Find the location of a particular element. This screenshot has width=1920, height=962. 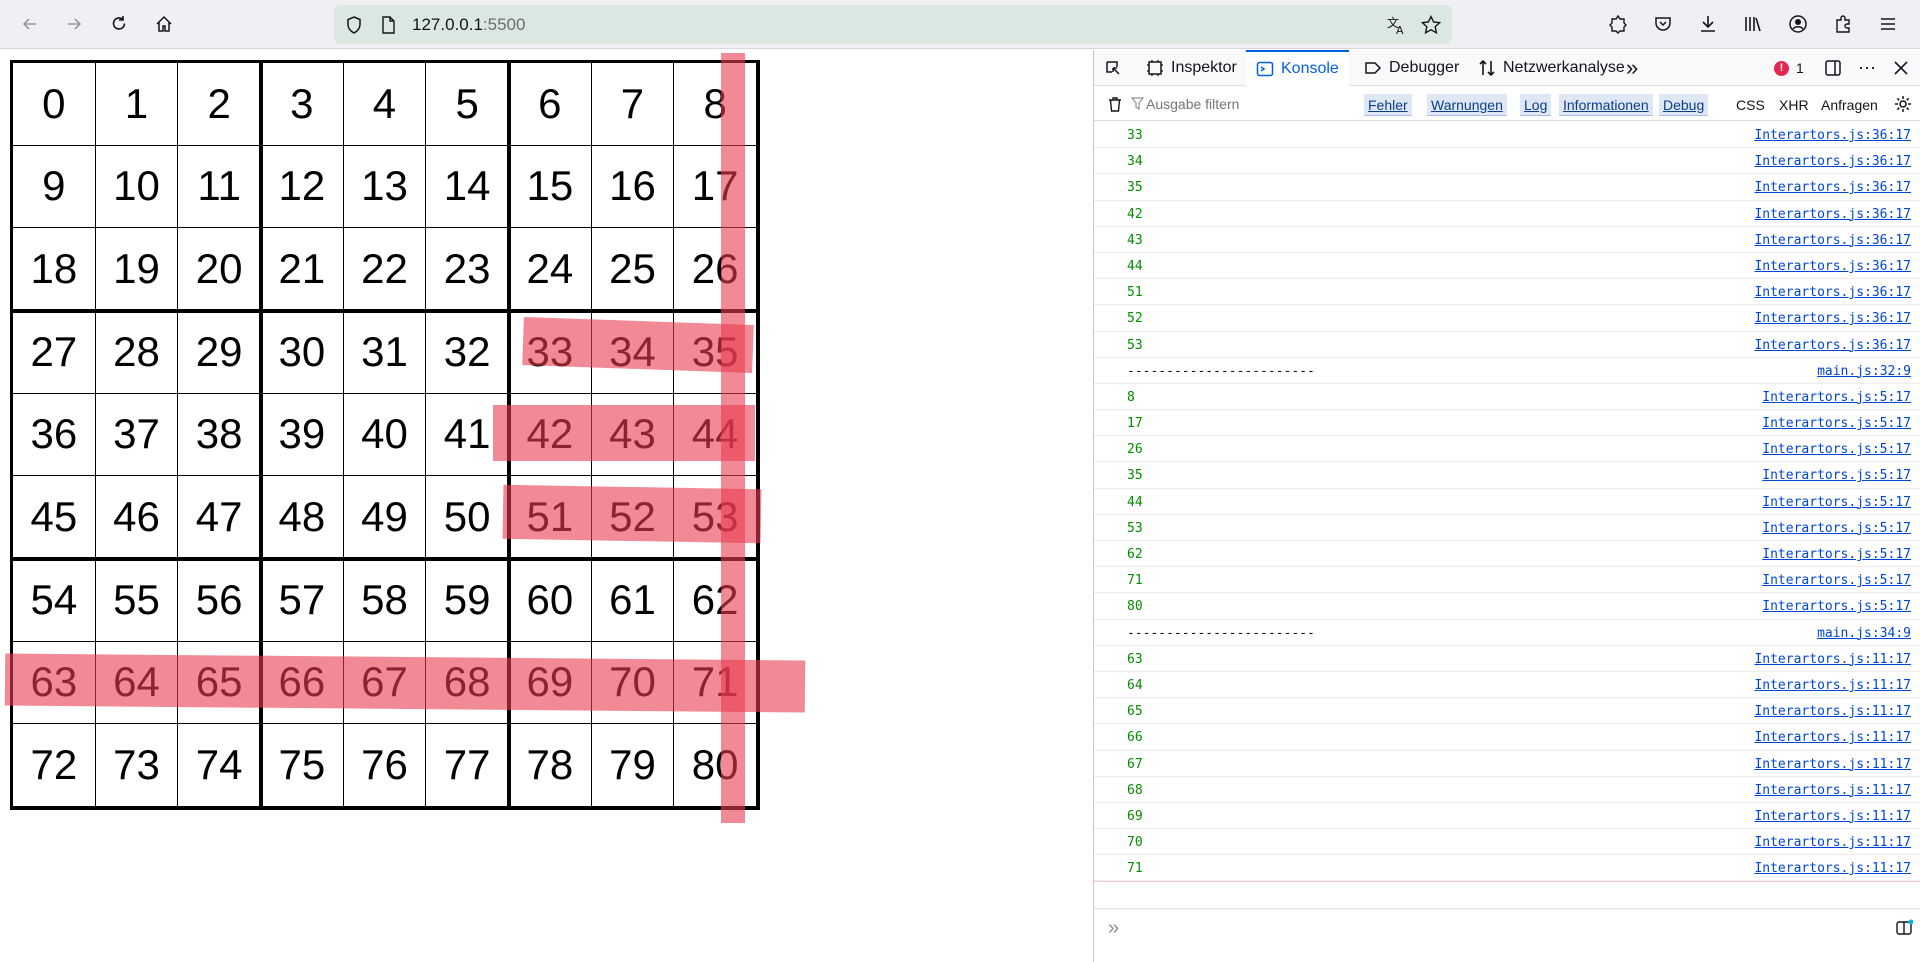

more-tabs-button: » is located at coordinates (1632, 68).